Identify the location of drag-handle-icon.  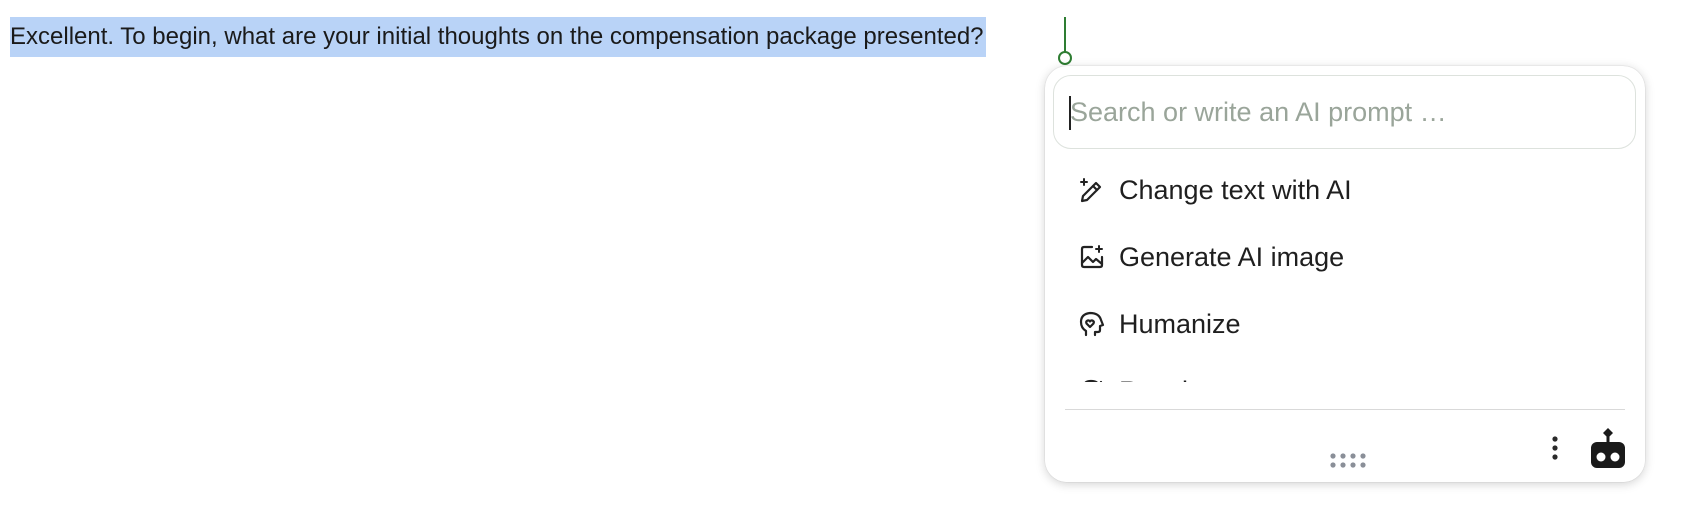
(1351, 461).